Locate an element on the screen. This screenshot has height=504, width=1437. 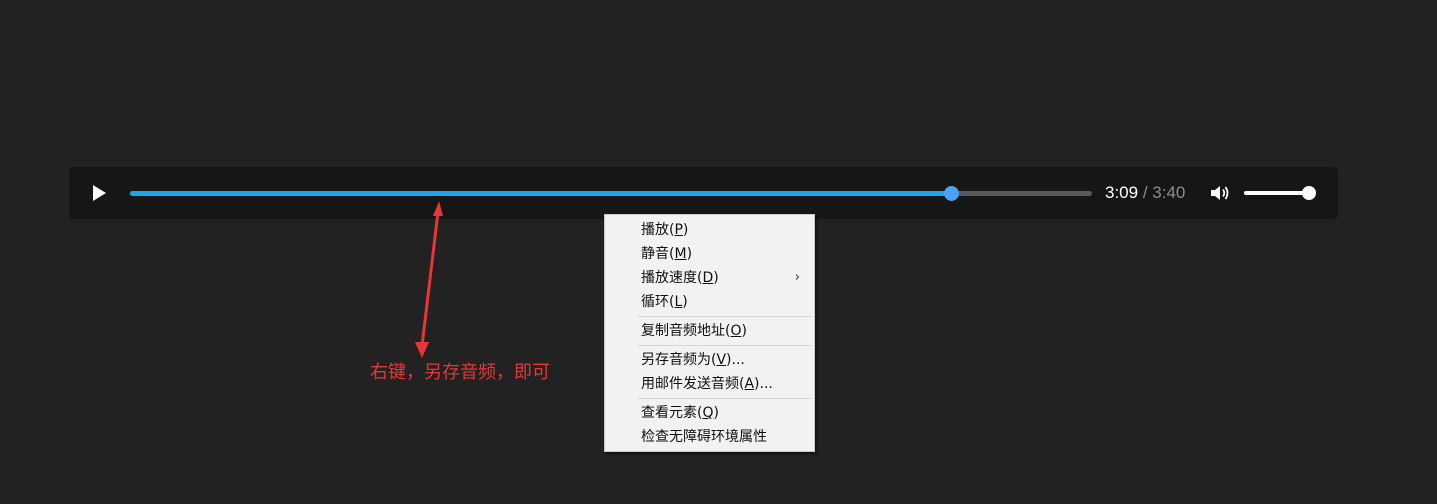
menu-item-copy-audio-address: 复制音频地址(O) is located at coordinates (709, 331).